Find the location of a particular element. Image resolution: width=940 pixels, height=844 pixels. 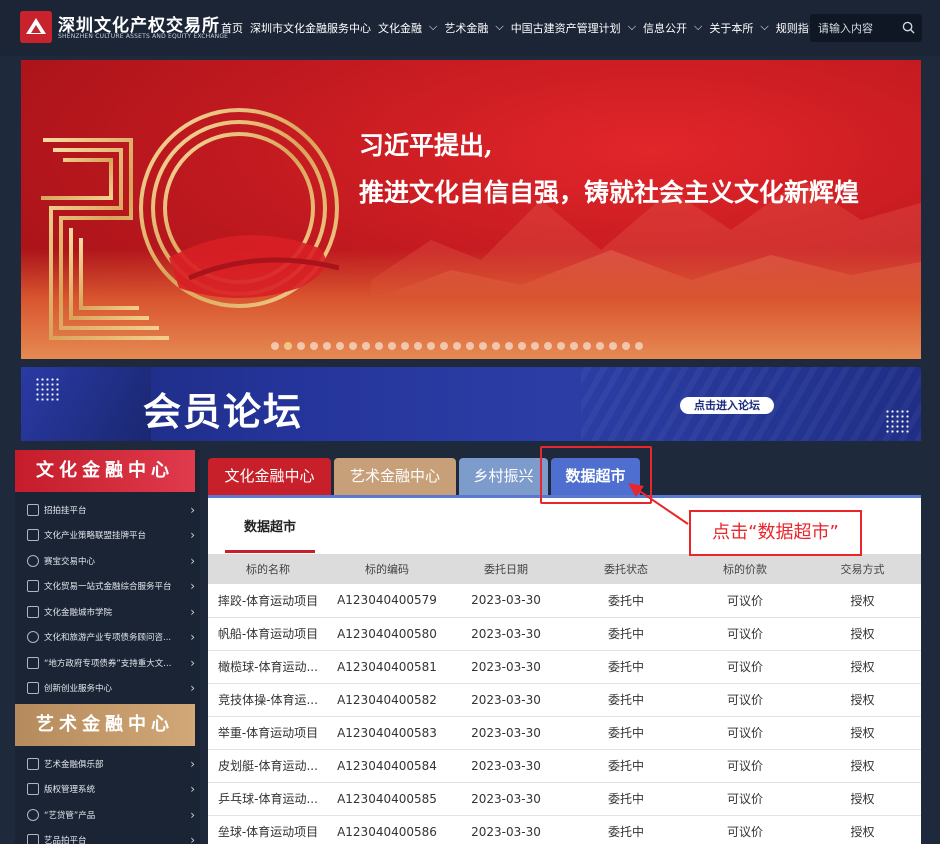

tab-art-finance: 艺术金融中心 is located at coordinates (395, 476).